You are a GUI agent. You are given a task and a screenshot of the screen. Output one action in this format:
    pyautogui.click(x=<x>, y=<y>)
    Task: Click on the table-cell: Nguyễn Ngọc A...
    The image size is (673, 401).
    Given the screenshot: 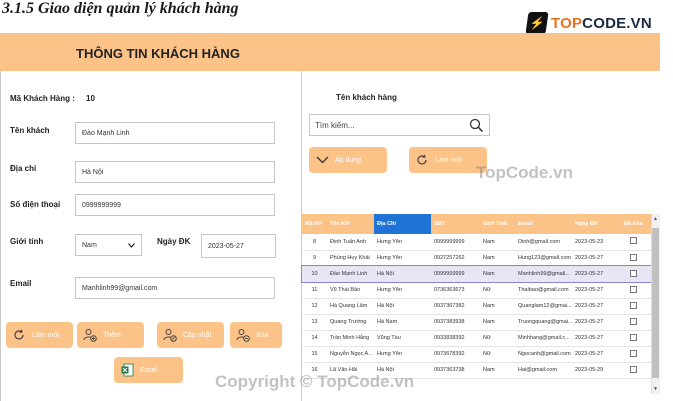 What is the action you would take?
    pyautogui.click(x=350, y=354)
    